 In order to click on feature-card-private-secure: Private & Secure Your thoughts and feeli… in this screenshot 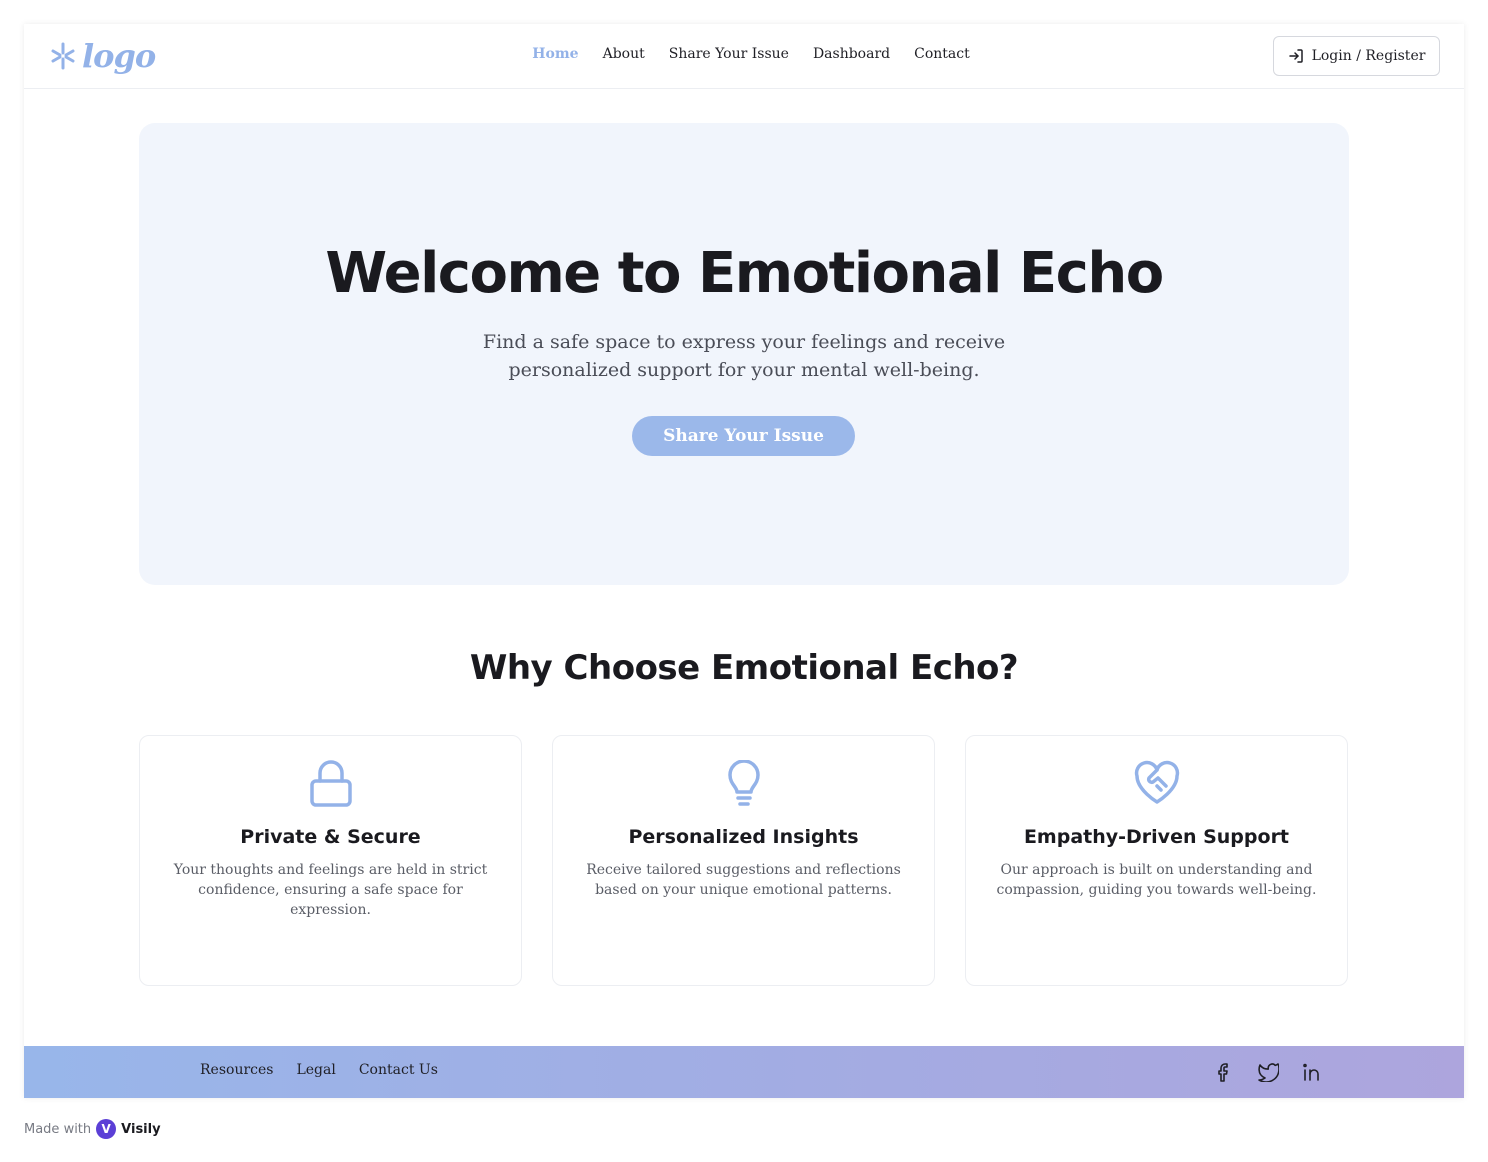, I will do `click(330, 860)`.